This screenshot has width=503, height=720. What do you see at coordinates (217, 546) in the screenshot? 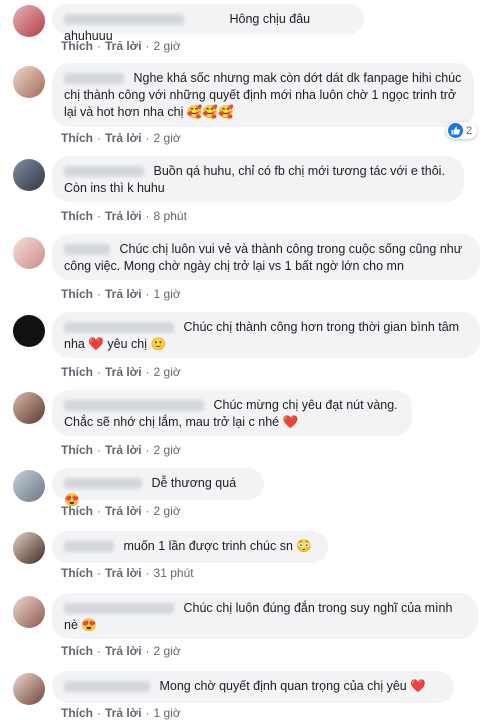
I see `comment-text: muốn 1 lần được trinh chúc sn 😳` at bounding box center [217, 546].